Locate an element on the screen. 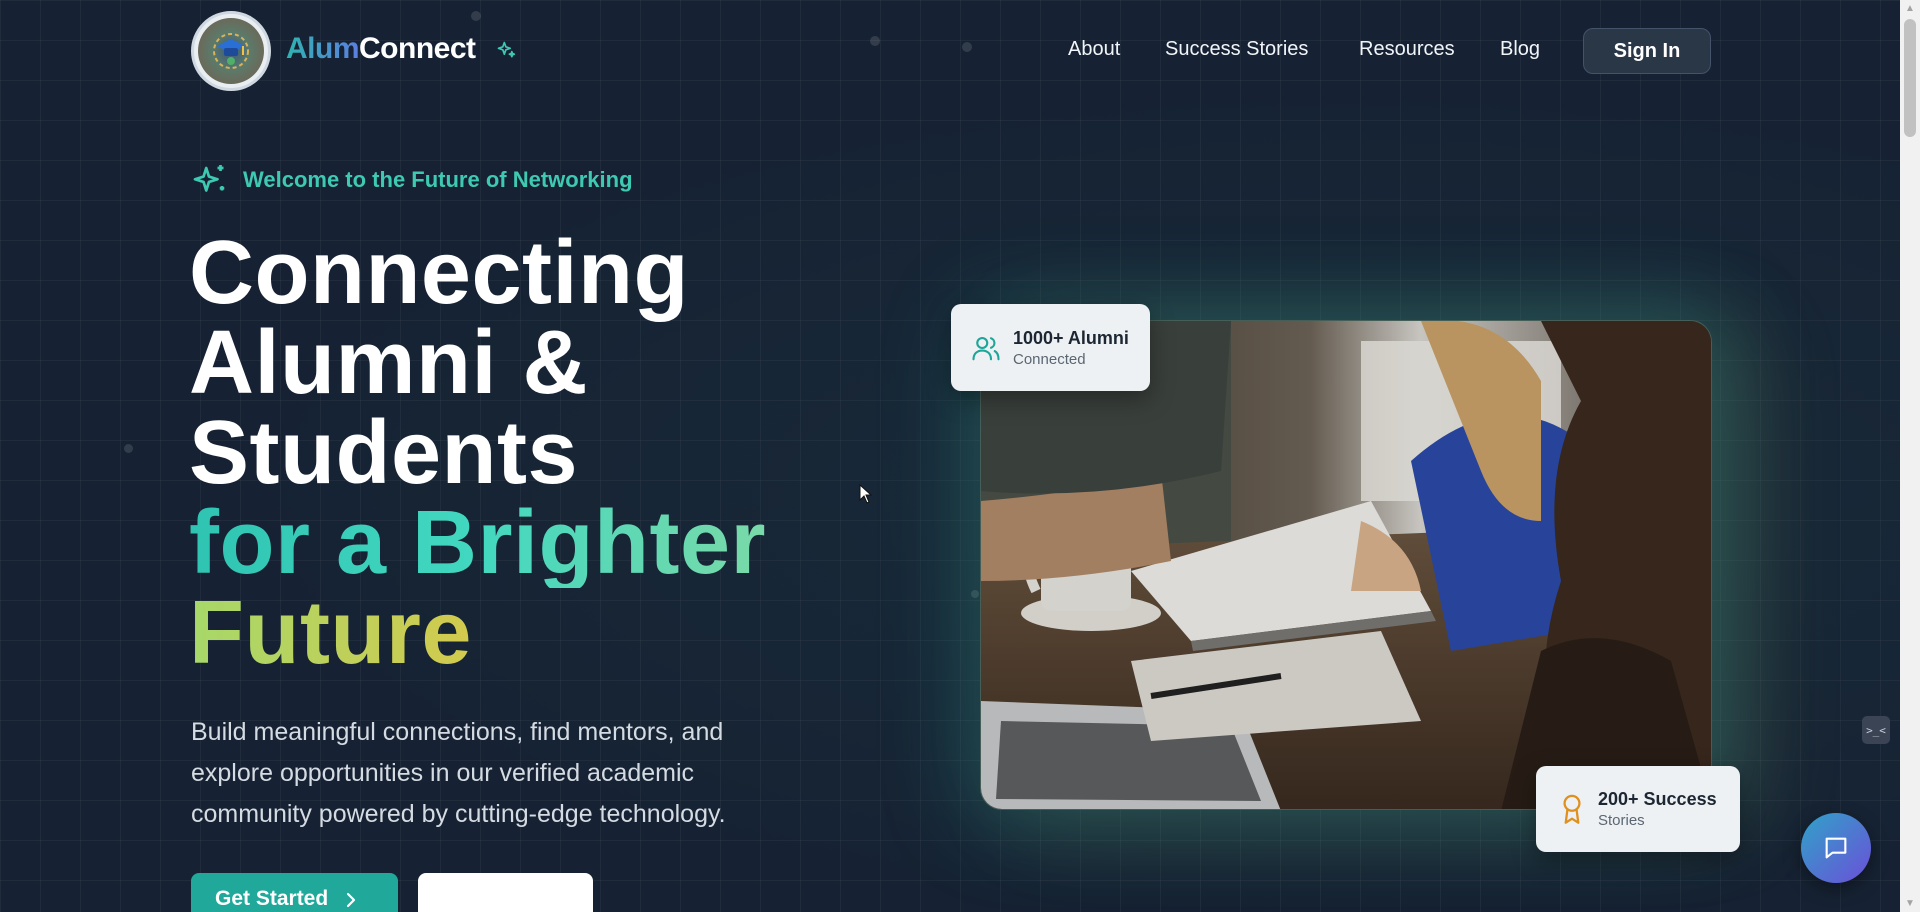  sign-in-button: Sign In is located at coordinates (1647, 51).